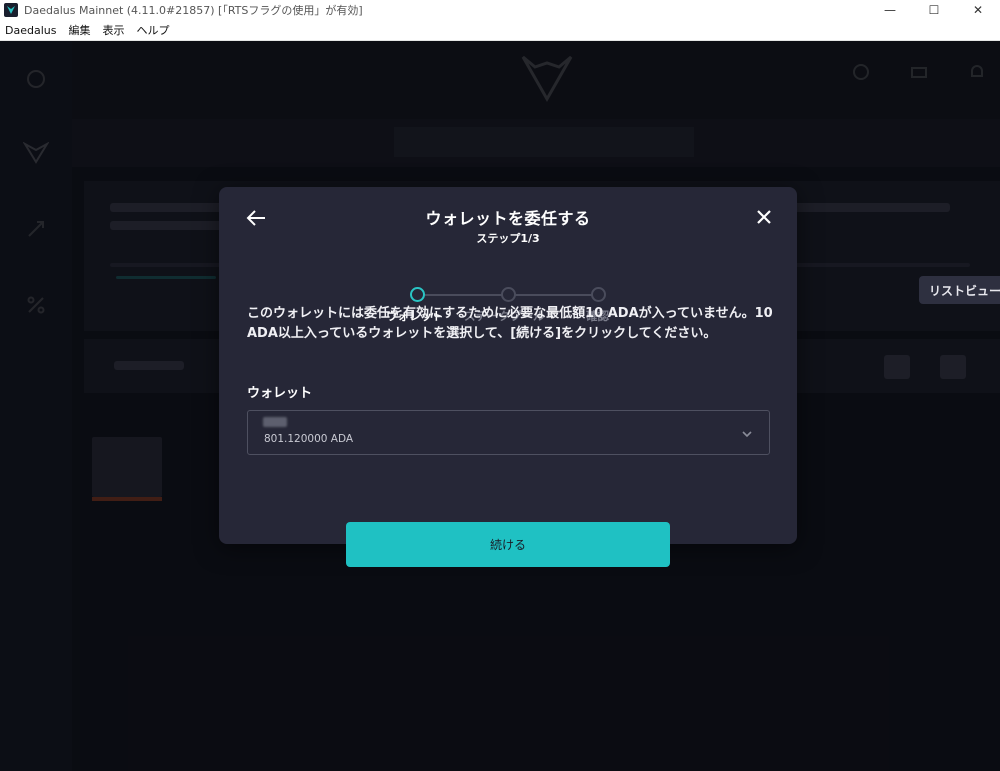  What do you see at coordinates (114, 30) in the screenshot?
I see `menu-view: 表示` at bounding box center [114, 30].